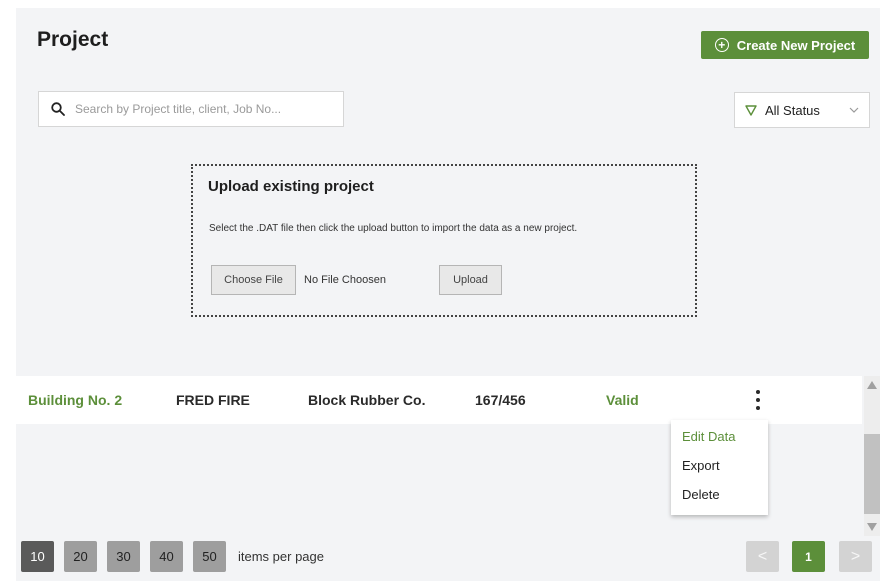 Image resolution: width=880 pixels, height=581 pixels. What do you see at coordinates (855, 556) in the screenshot?
I see `next-page-button: >` at bounding box center [855, 556].